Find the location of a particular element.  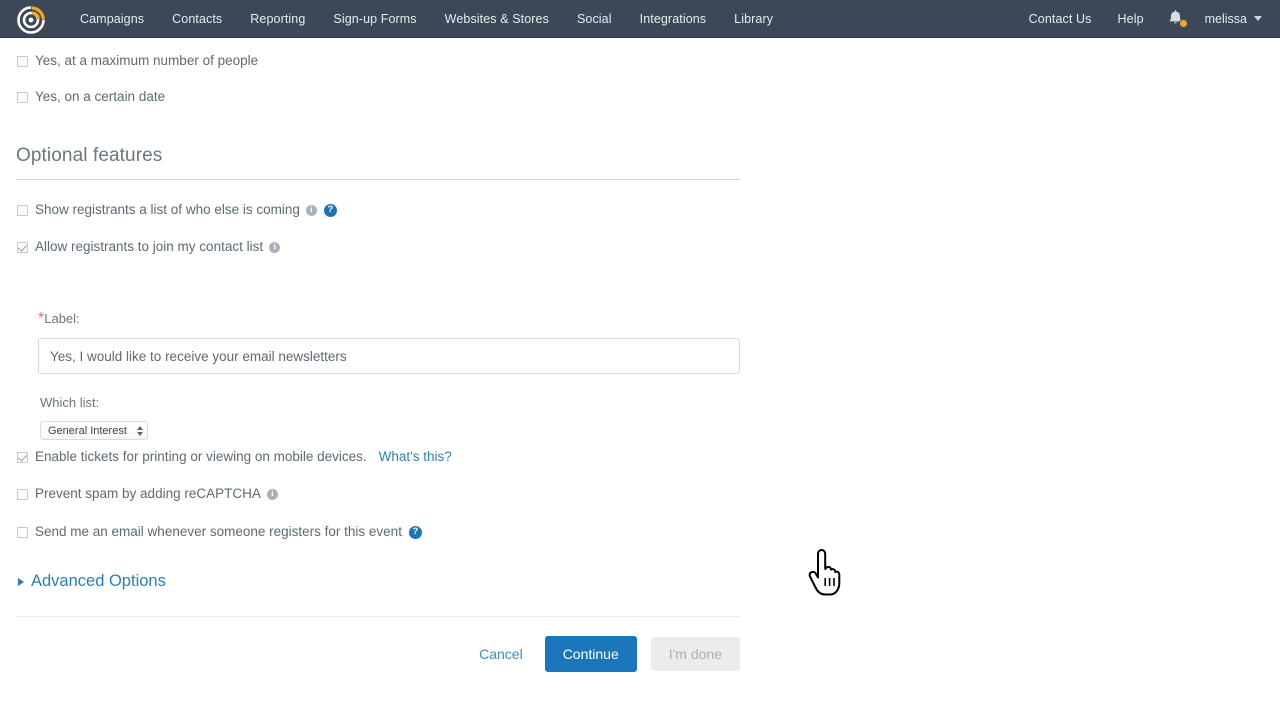

cancel-button: Cancel is located at coordinates (501, 654).